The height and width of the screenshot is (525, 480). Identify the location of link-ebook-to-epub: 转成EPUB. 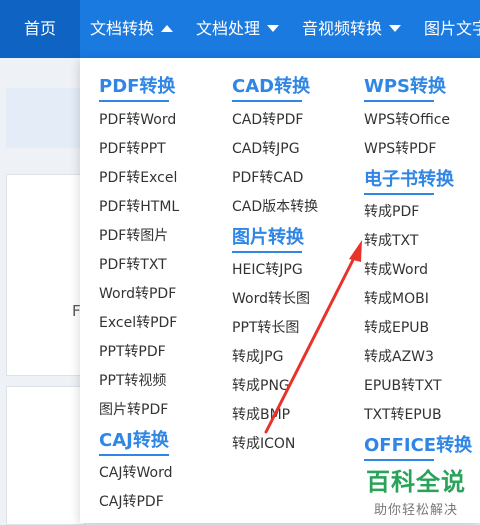
(396, 327).